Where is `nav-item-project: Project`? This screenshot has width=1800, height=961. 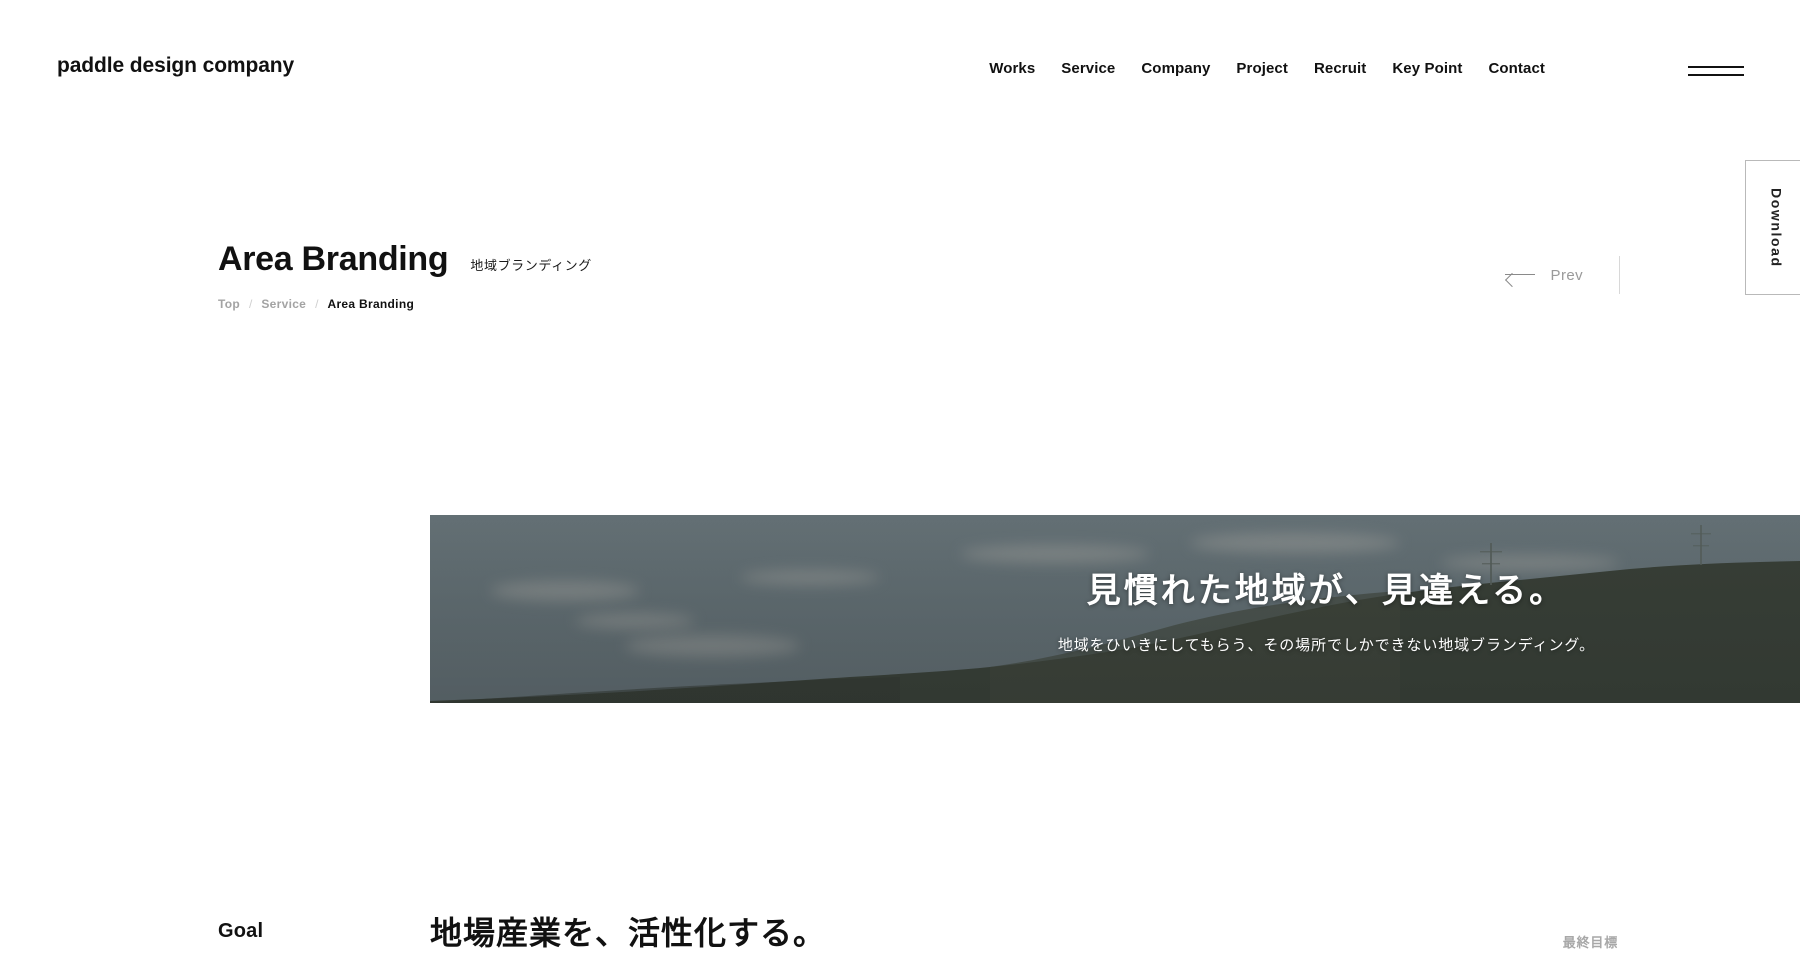
nav-item-project: Project is located at coordinates (1262, 68).